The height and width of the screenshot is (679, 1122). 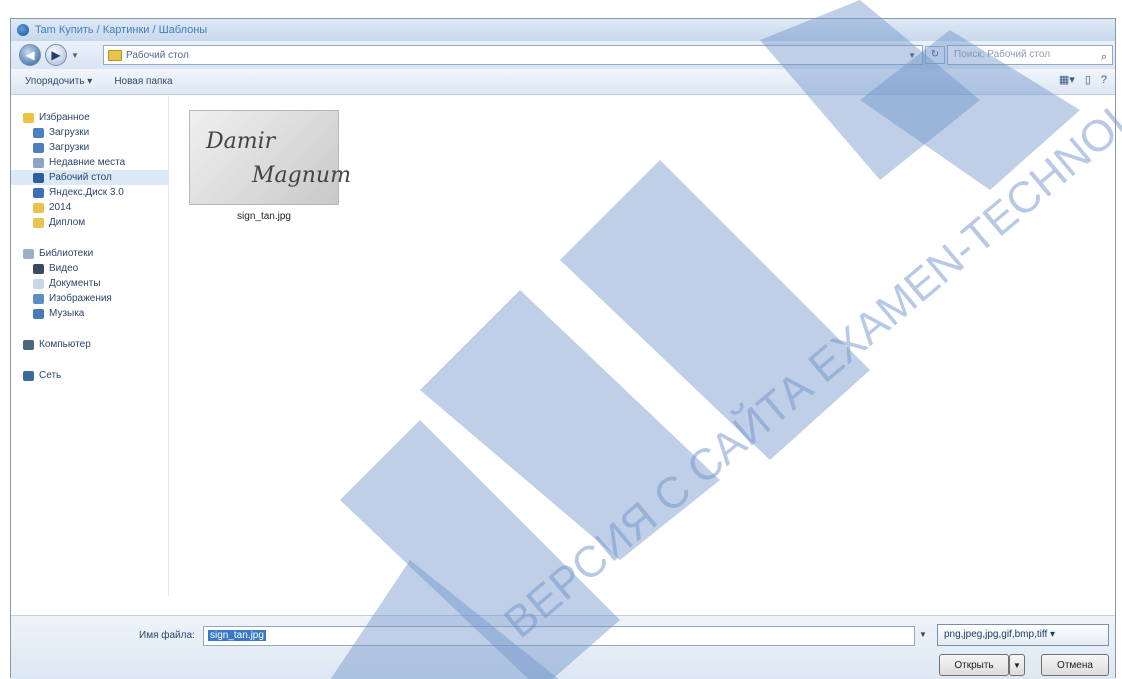 What do you see at coordinates (38, 313) in the screenshot?
I see `music-icon` at bounding box center [38, 313].